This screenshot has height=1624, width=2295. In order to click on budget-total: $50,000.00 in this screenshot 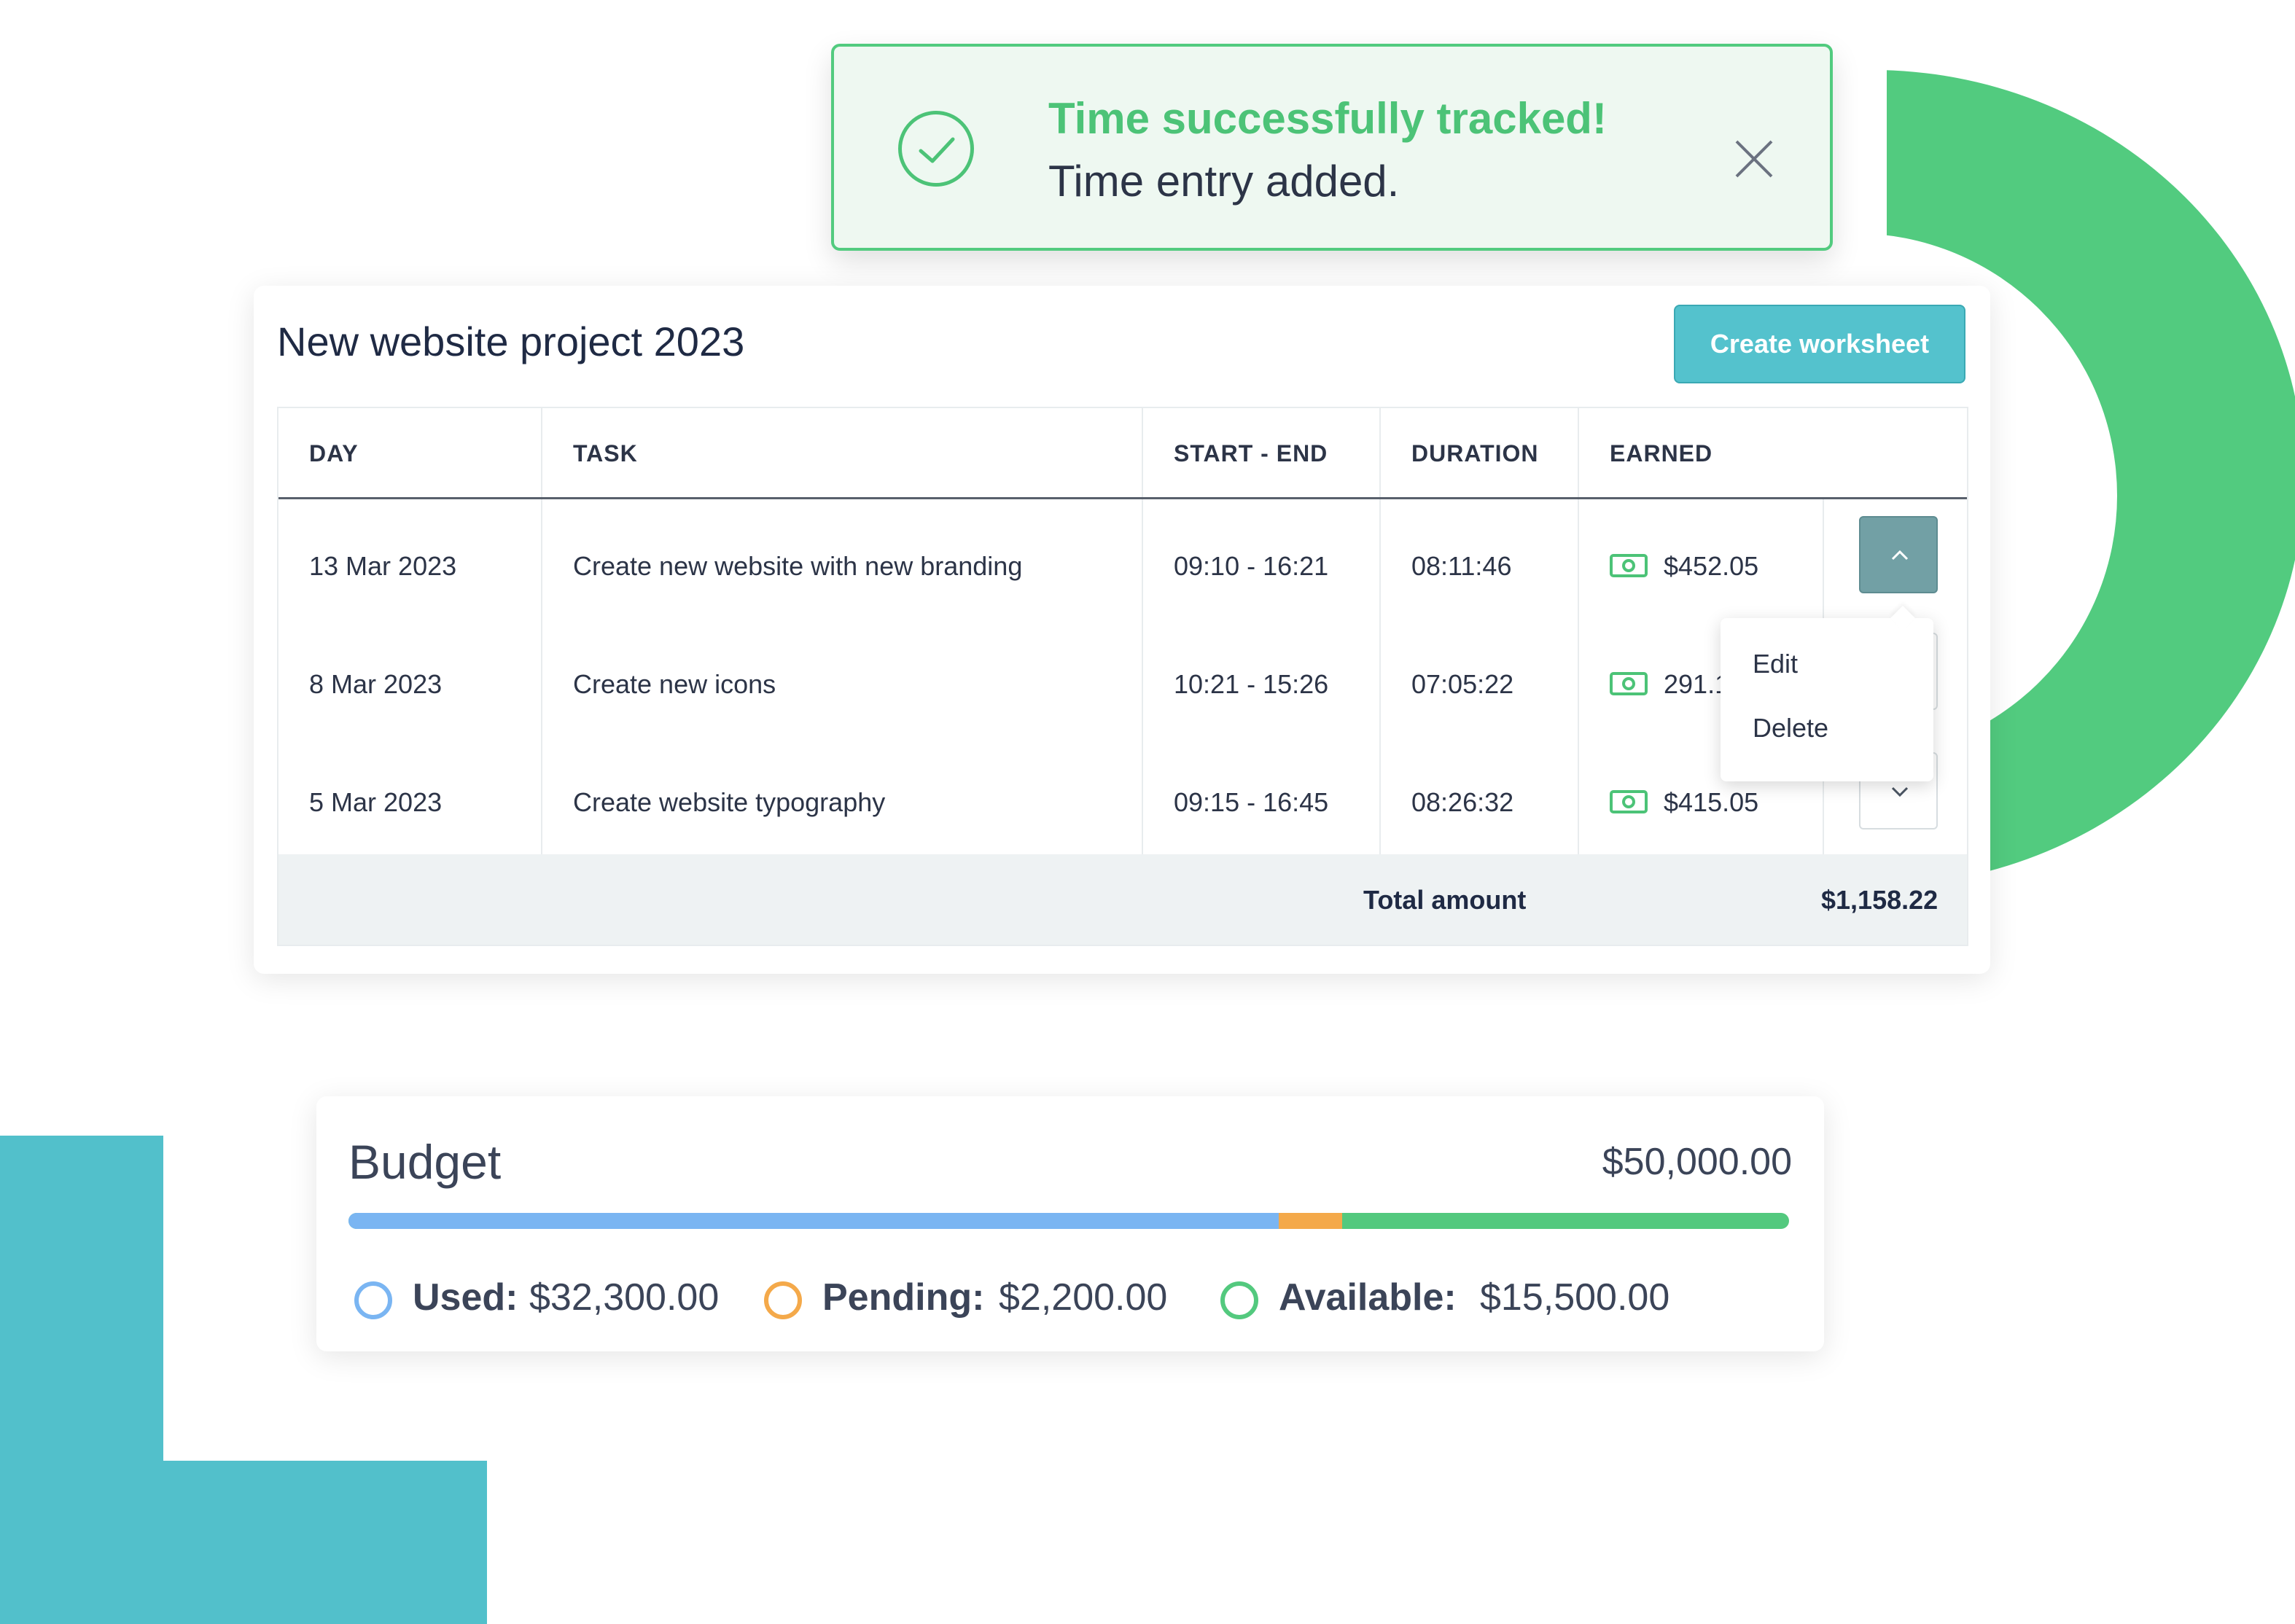, I will do `click(1697, 1162)`.